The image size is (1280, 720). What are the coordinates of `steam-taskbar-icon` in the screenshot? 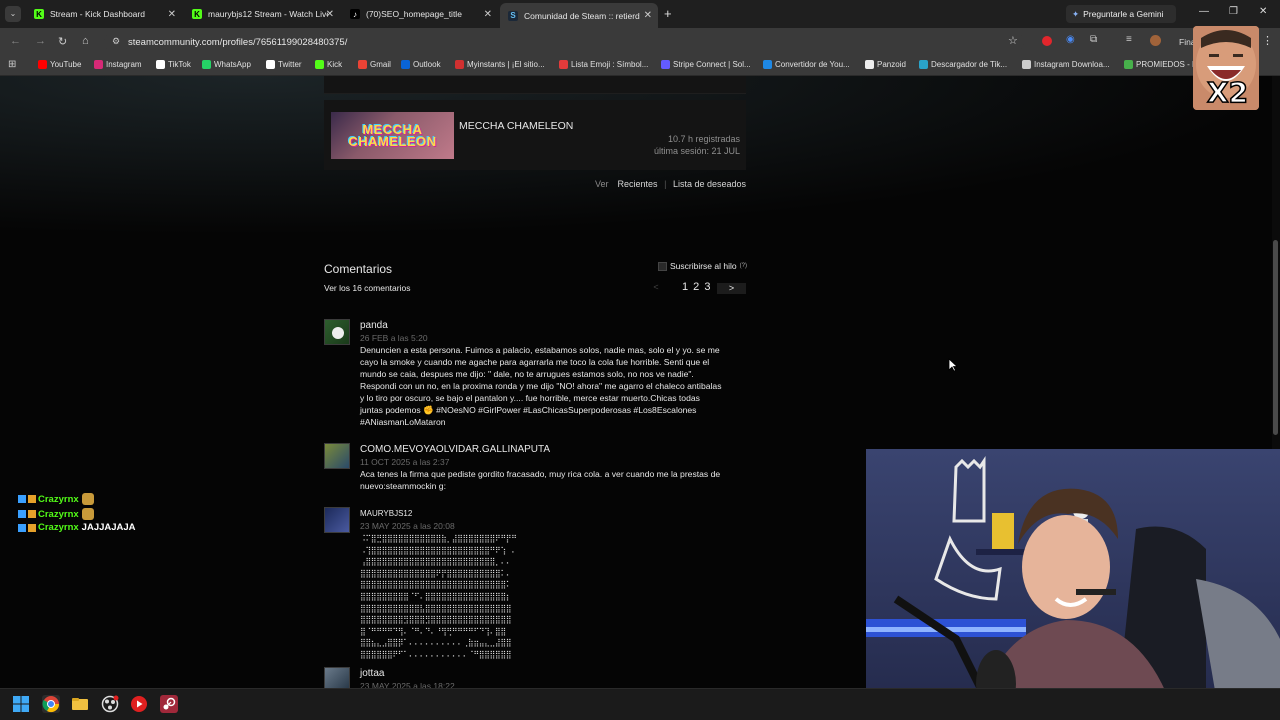 It's located at (169, 704).